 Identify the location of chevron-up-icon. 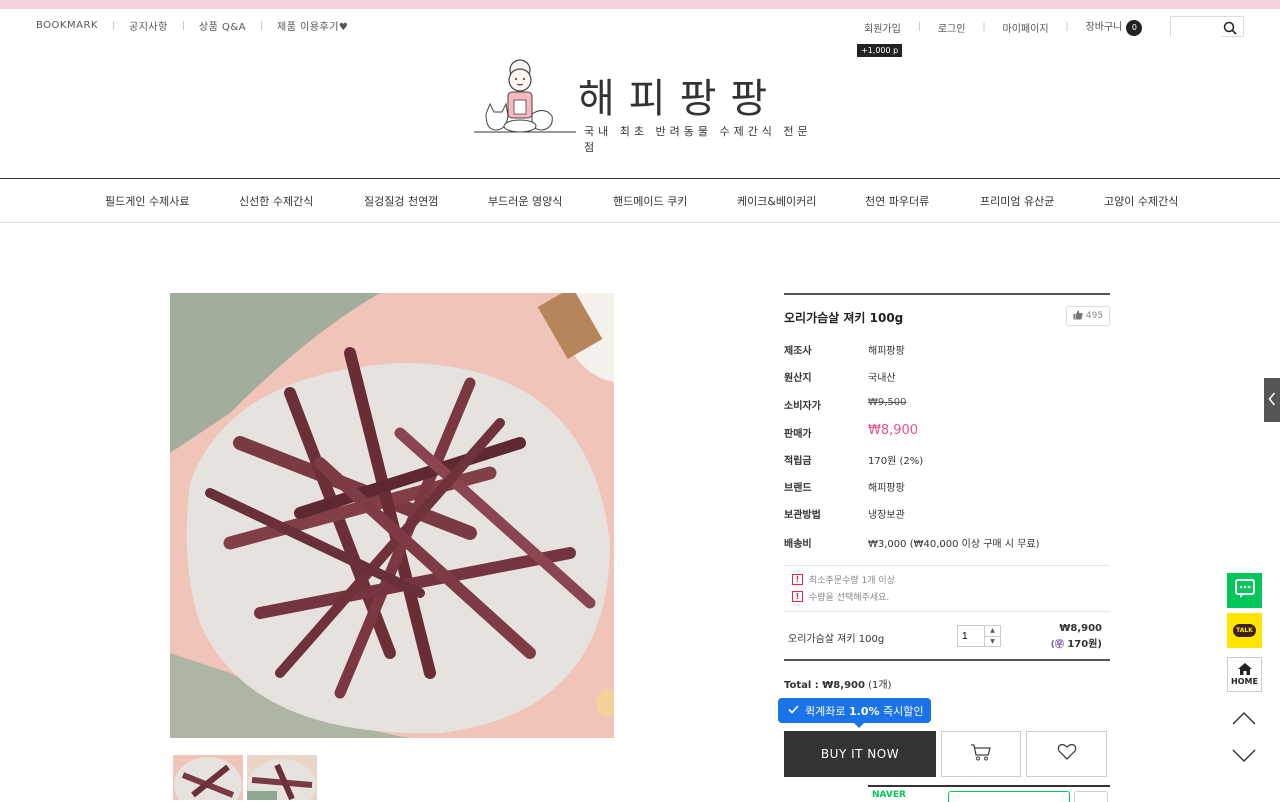
(1244, 719).